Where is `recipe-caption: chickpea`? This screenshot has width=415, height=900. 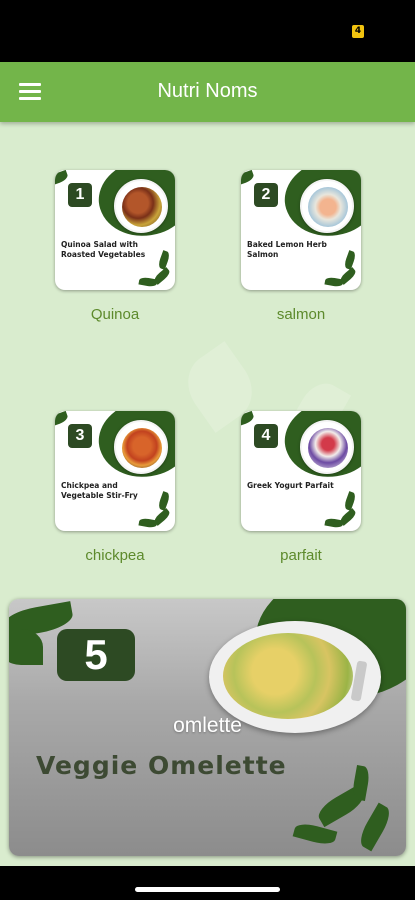
recipe-caption: chickpea is located at coordinates (115, 555).